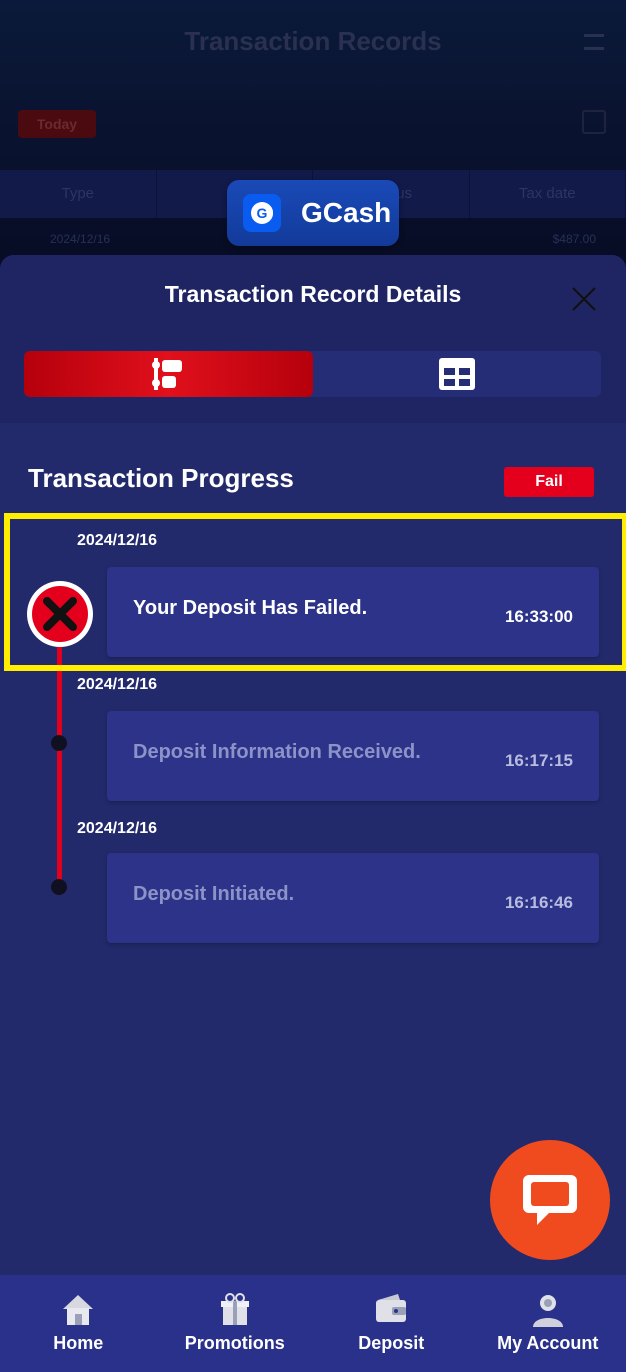  What do you see at coordinates (391, 1323) in the screenshot?
I see `nav-deposit: Deposit` at bounding box center [391, 1323].